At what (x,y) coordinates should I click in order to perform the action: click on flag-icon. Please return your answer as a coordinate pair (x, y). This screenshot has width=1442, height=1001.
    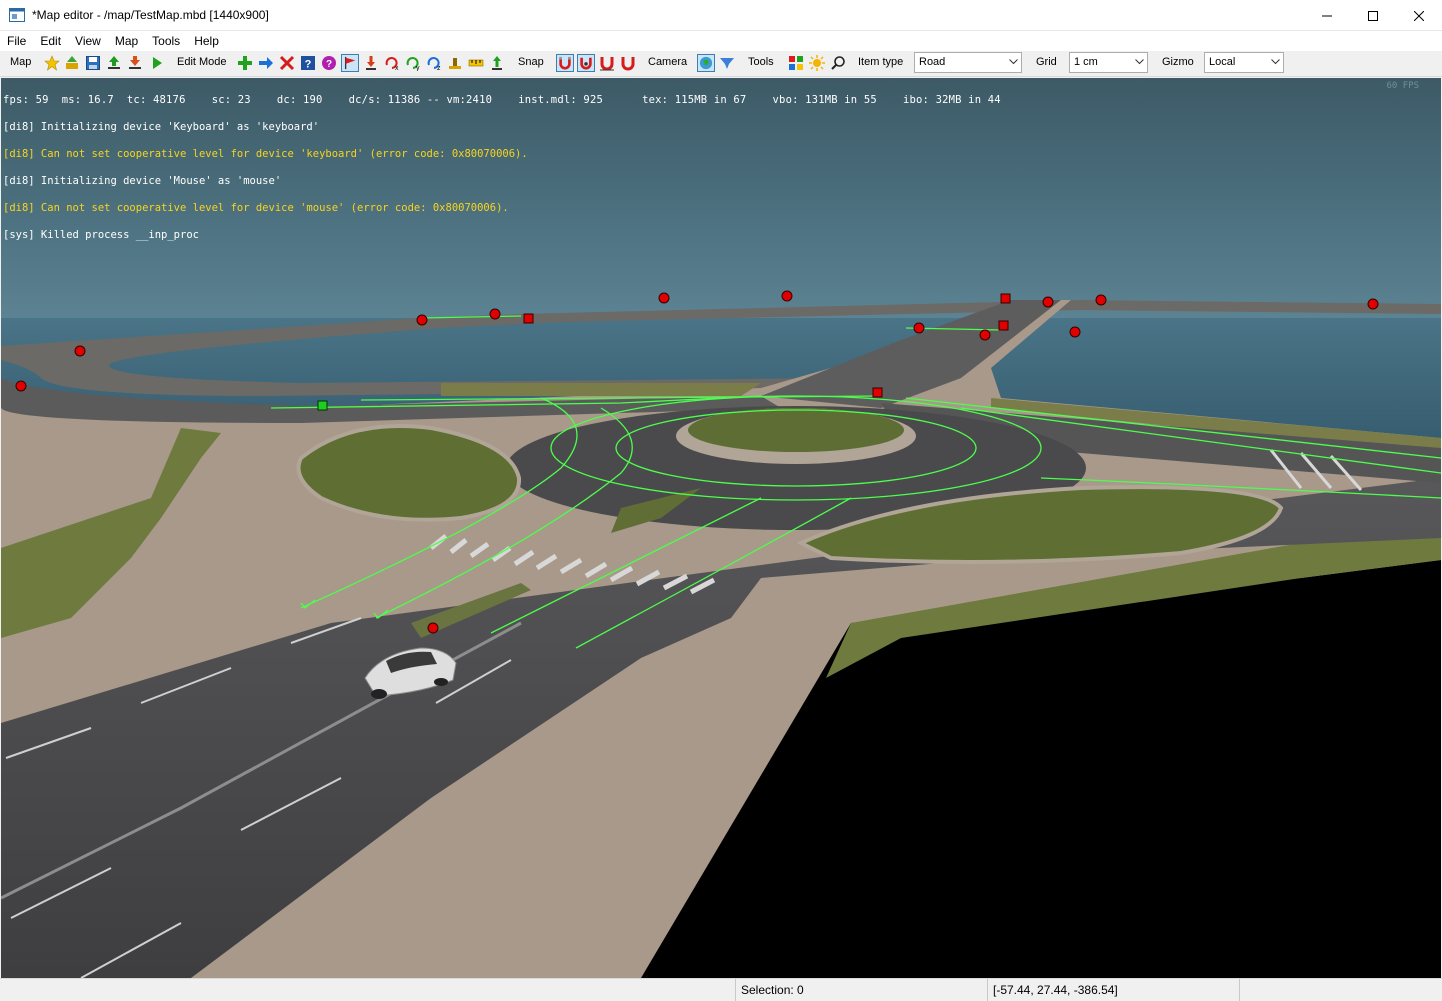
    Looking at the image, I should click on (350, 63).